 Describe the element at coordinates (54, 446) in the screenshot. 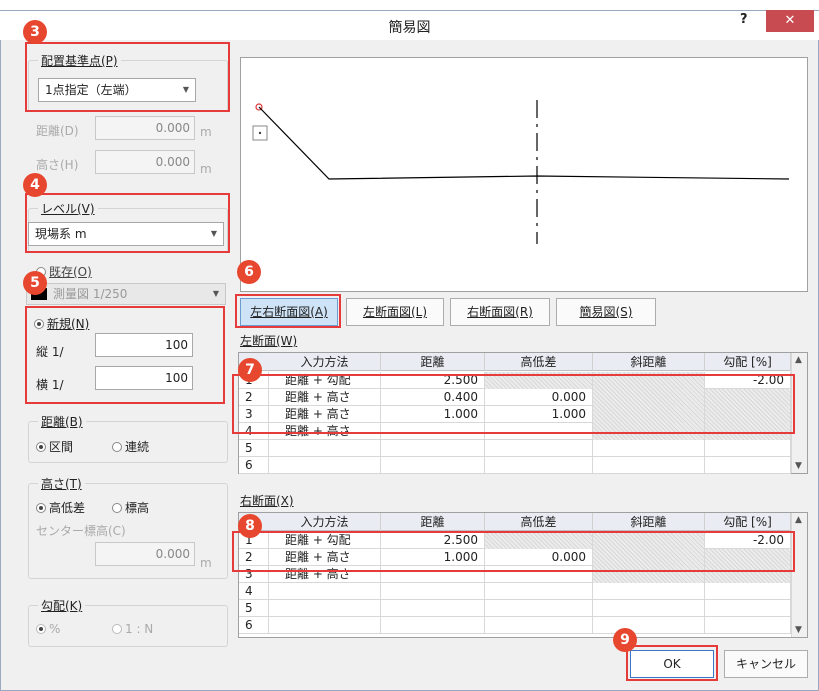

I see `interval-radio: 区間` at that location.